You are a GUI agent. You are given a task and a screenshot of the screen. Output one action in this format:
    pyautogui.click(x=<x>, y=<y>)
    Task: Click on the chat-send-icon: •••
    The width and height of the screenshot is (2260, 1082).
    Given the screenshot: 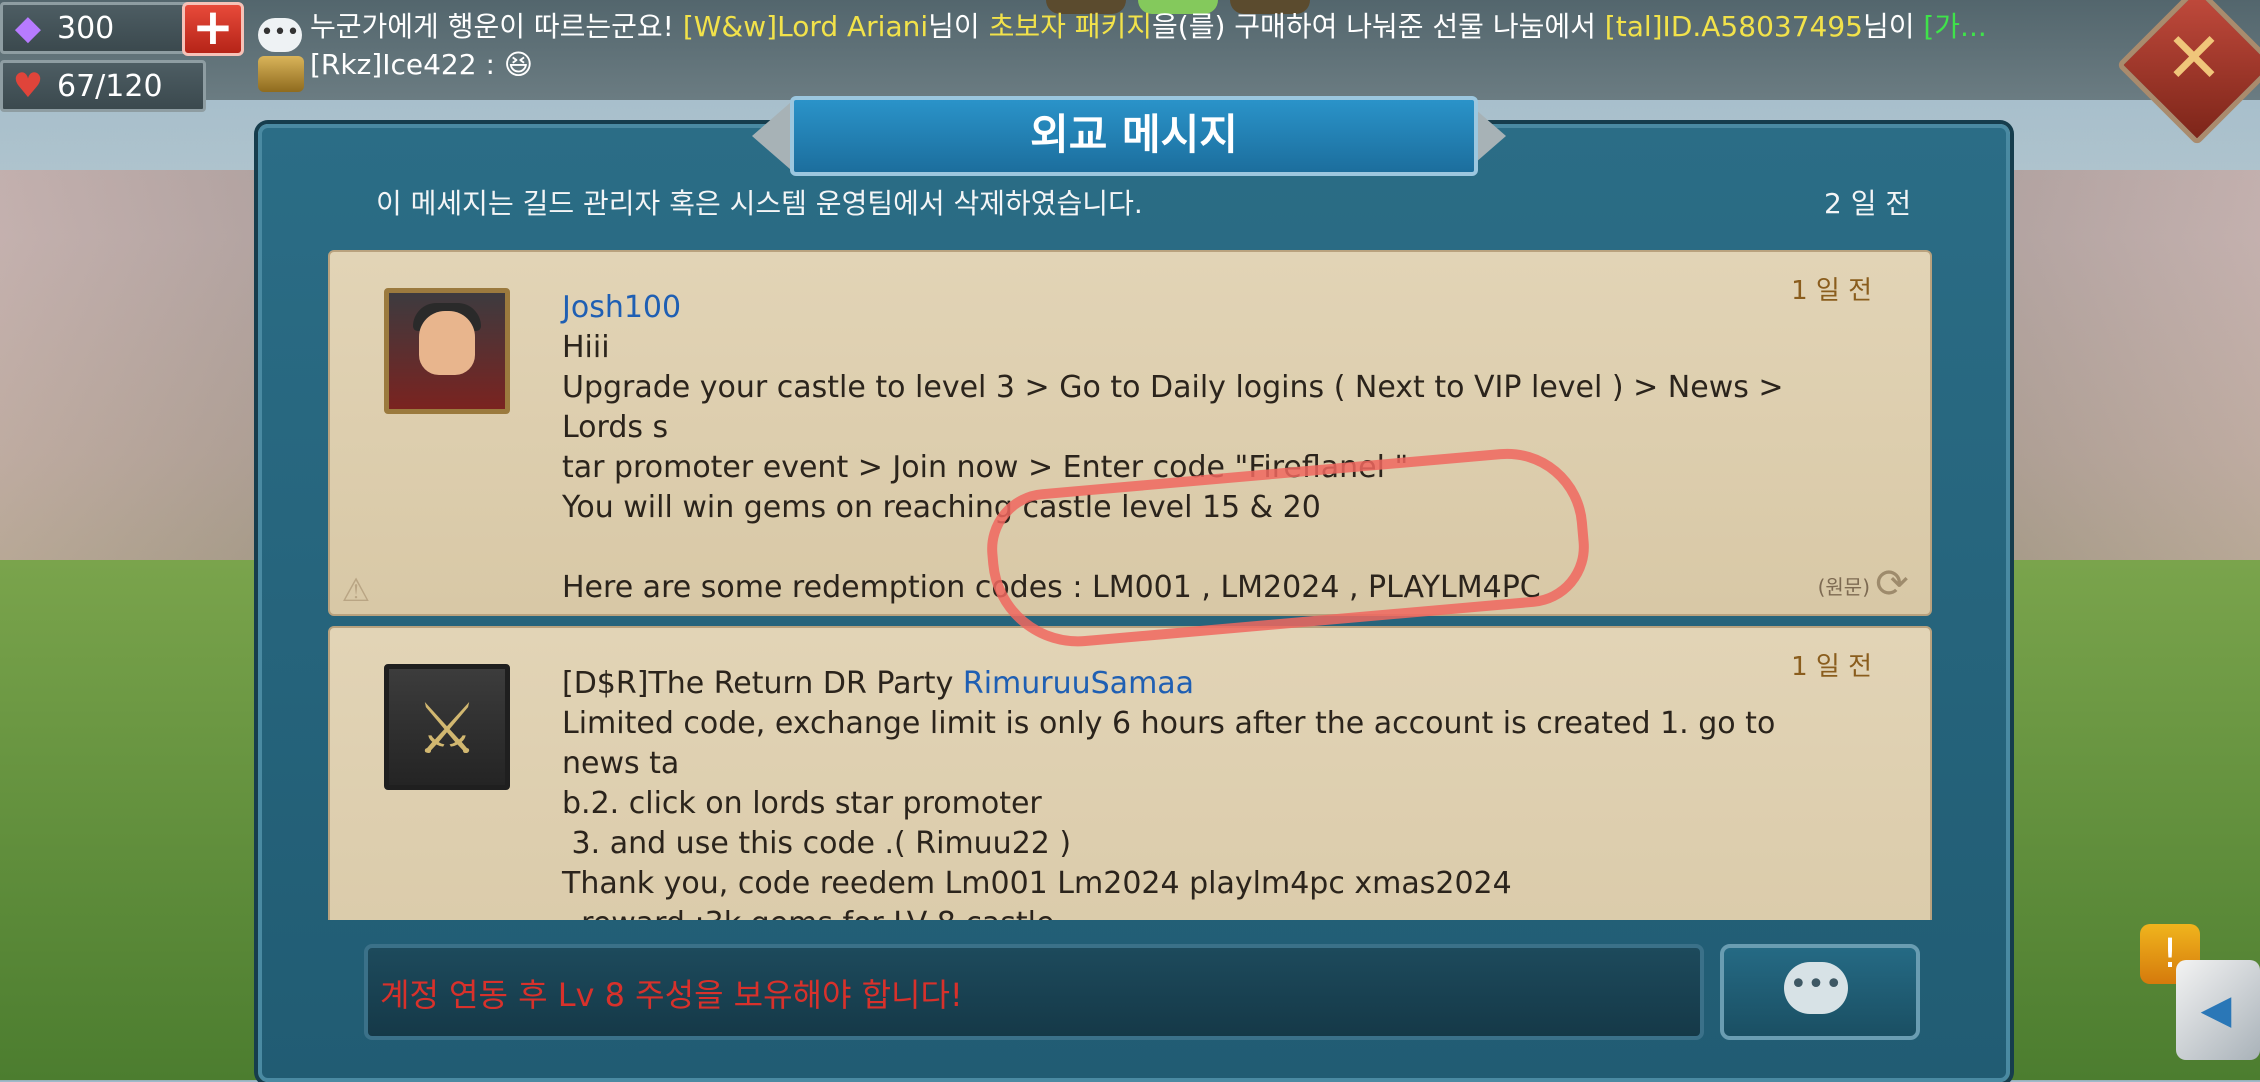 What is the action you would take?
    pyautogui.click(x=1816, y=988)
    